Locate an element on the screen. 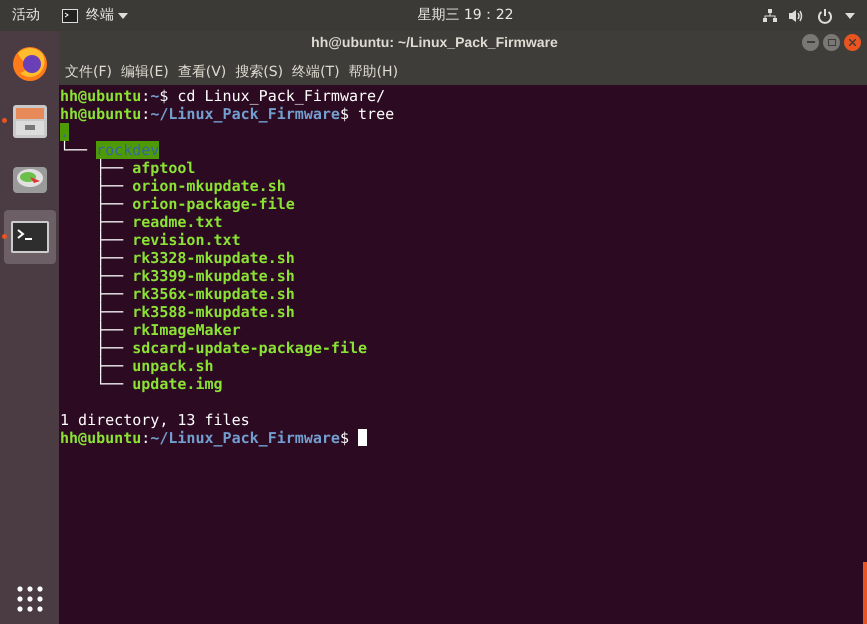 The image size is (867, 624). app-grid-icon is located at coordinates (29, 599).